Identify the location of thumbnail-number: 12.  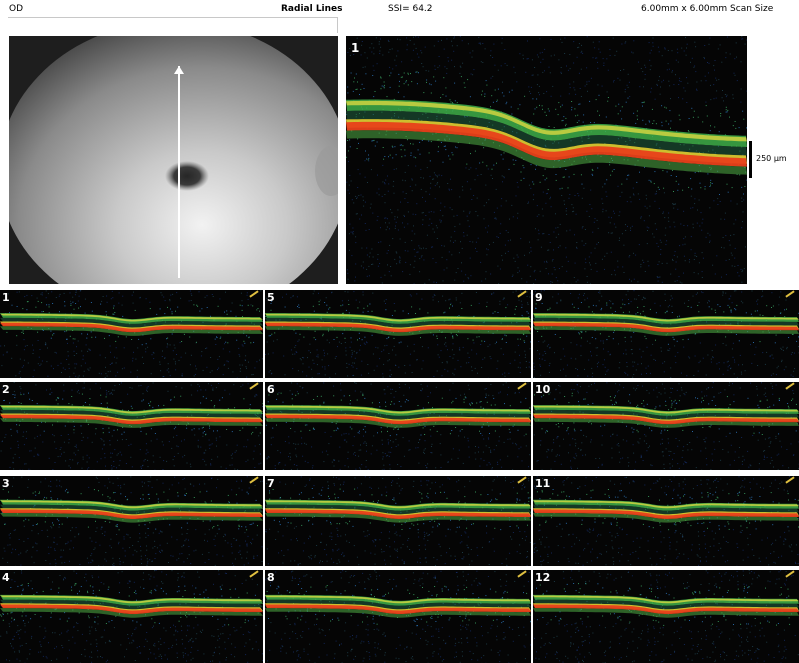
(543, 577).